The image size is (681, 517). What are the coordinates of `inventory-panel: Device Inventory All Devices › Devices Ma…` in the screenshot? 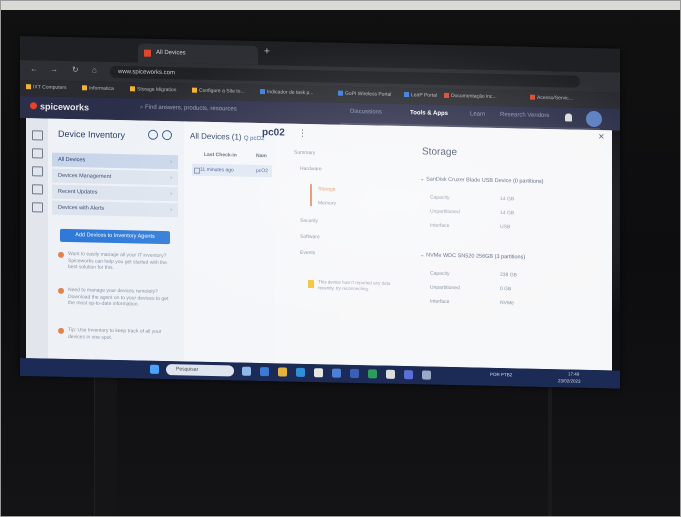 It's located at (116, 240).